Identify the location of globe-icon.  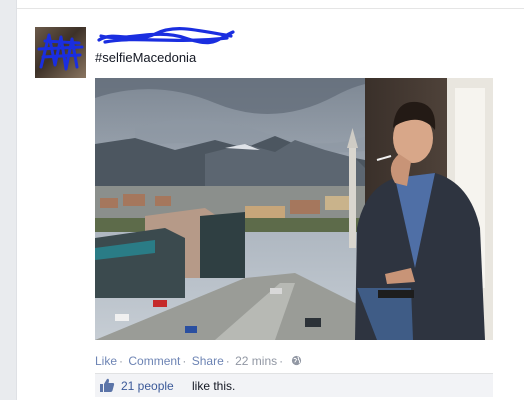
(296, 362).